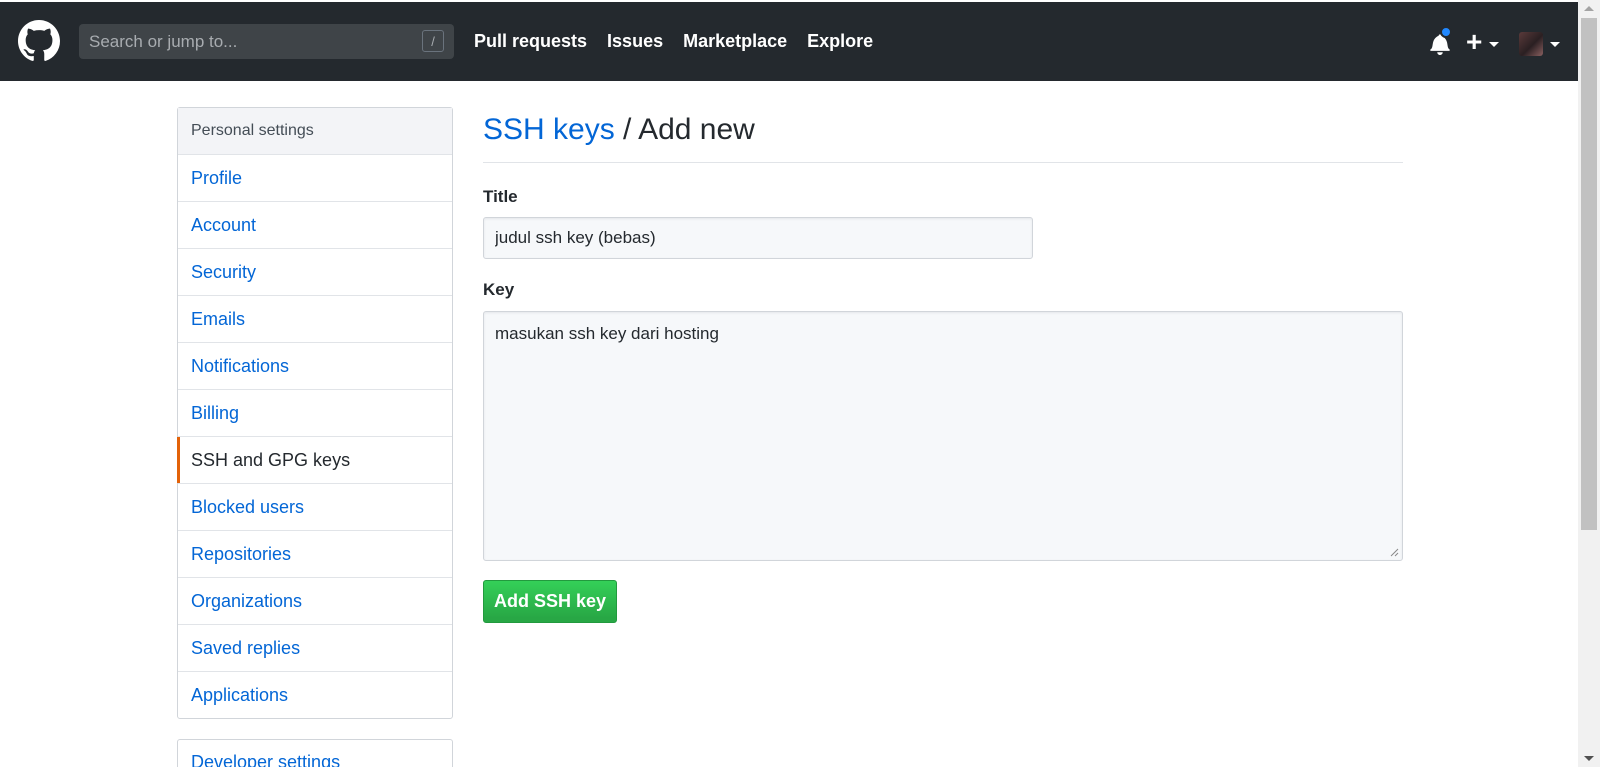 The width and height of the screenshot is (1600, 767). Describe the element at coordinates (673, 41) in the screenshot. I see `header-nav: Pull requests Issues Marketplace Explore` at that location.